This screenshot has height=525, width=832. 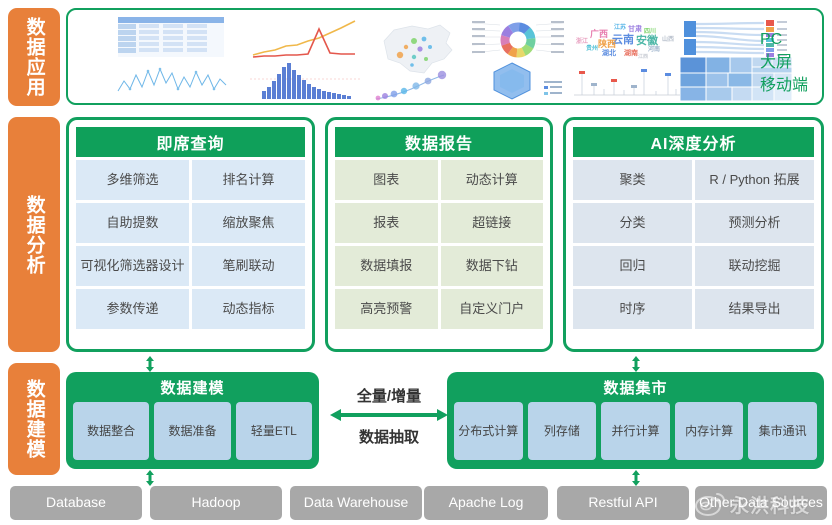 What do you see at coordinates (635, 388) in the screenshot?
I see `box-title: 数据集市` at bounding box center [635, 388].